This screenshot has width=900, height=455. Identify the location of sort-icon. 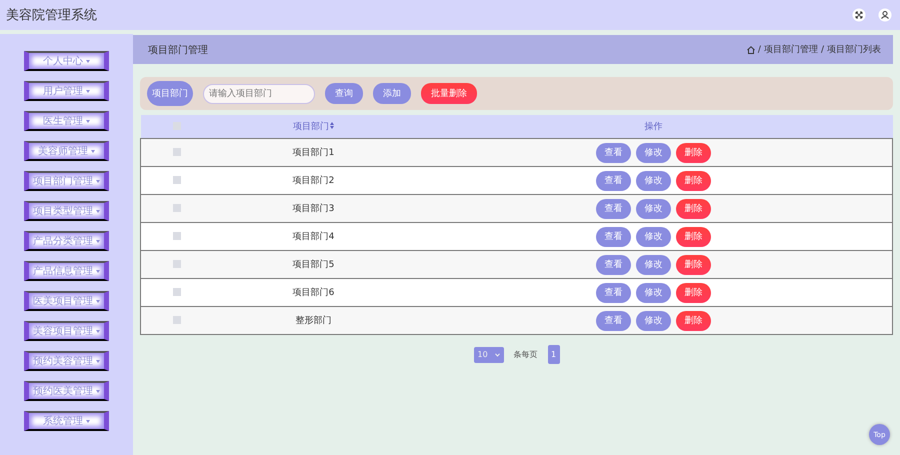
(332, 125).